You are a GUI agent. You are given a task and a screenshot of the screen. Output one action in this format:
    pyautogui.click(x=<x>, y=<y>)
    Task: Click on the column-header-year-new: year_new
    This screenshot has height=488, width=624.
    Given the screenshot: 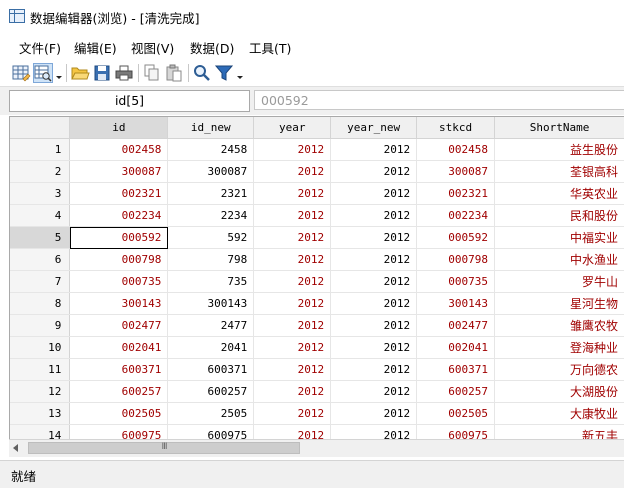 What is the action you would take?
    pyautogui.click(x=374, y=128)
    